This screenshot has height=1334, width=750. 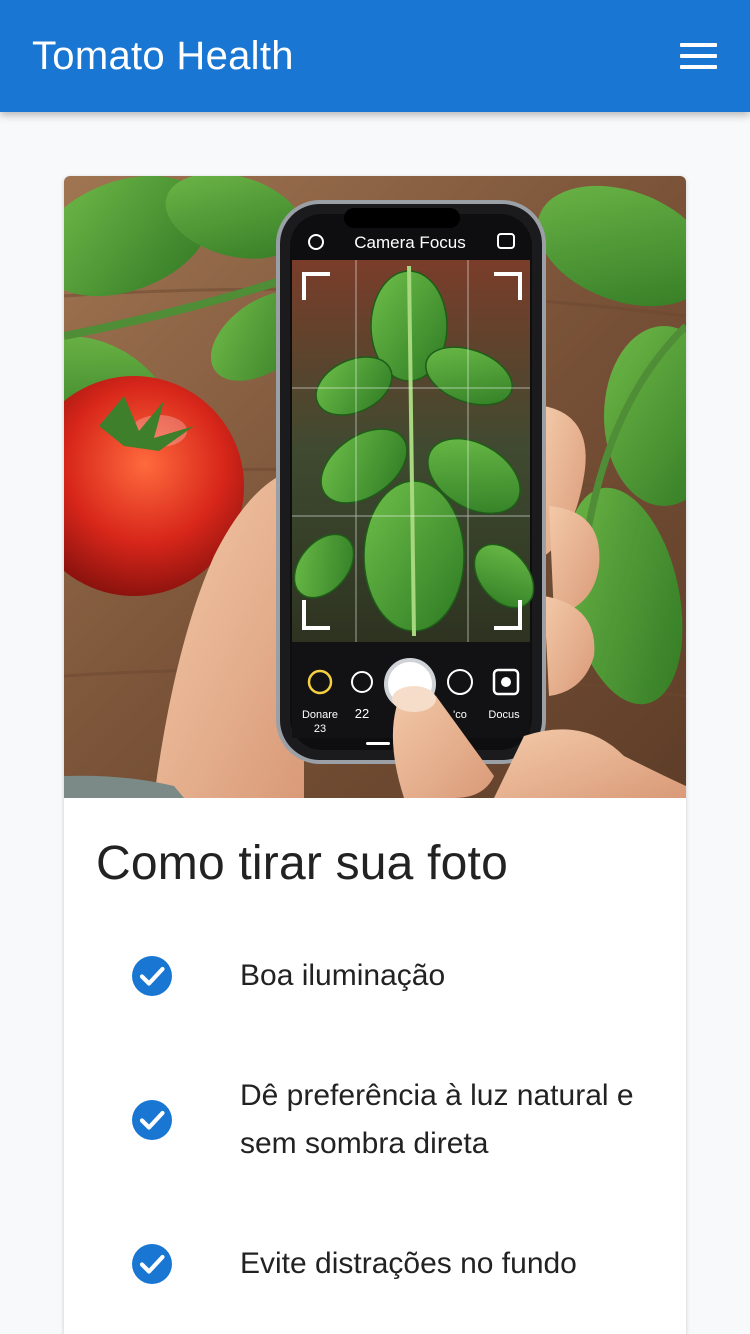 What do you see at coordinates (302, 863) in the screenshot?
I see `guide-title: Como tirar sua foto` at bounding box center [302, 863].